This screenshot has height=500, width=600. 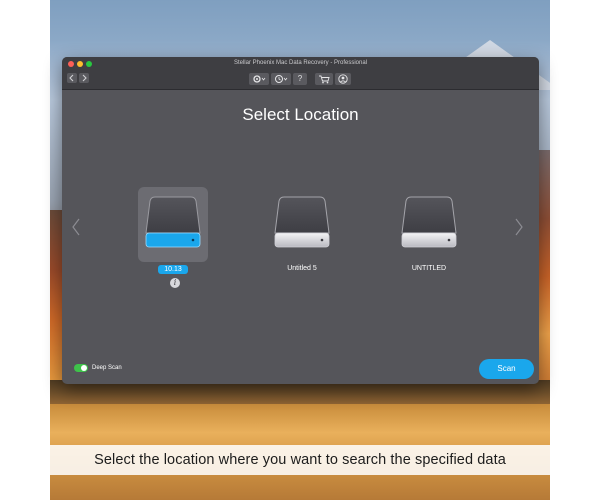 What do you see at coordinates (519, 227) in the screenshot?
I see `next-arrow-icon` at bounding box center [519, 227].